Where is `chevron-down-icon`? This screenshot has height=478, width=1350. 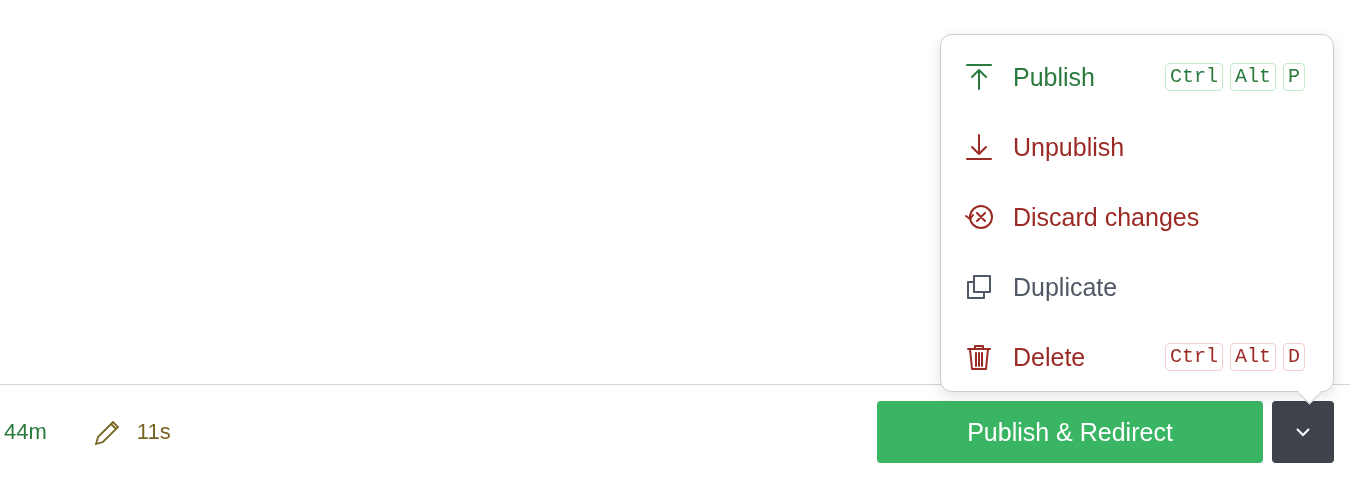 chevron-down-icon is located at coordinates (1303, 432).